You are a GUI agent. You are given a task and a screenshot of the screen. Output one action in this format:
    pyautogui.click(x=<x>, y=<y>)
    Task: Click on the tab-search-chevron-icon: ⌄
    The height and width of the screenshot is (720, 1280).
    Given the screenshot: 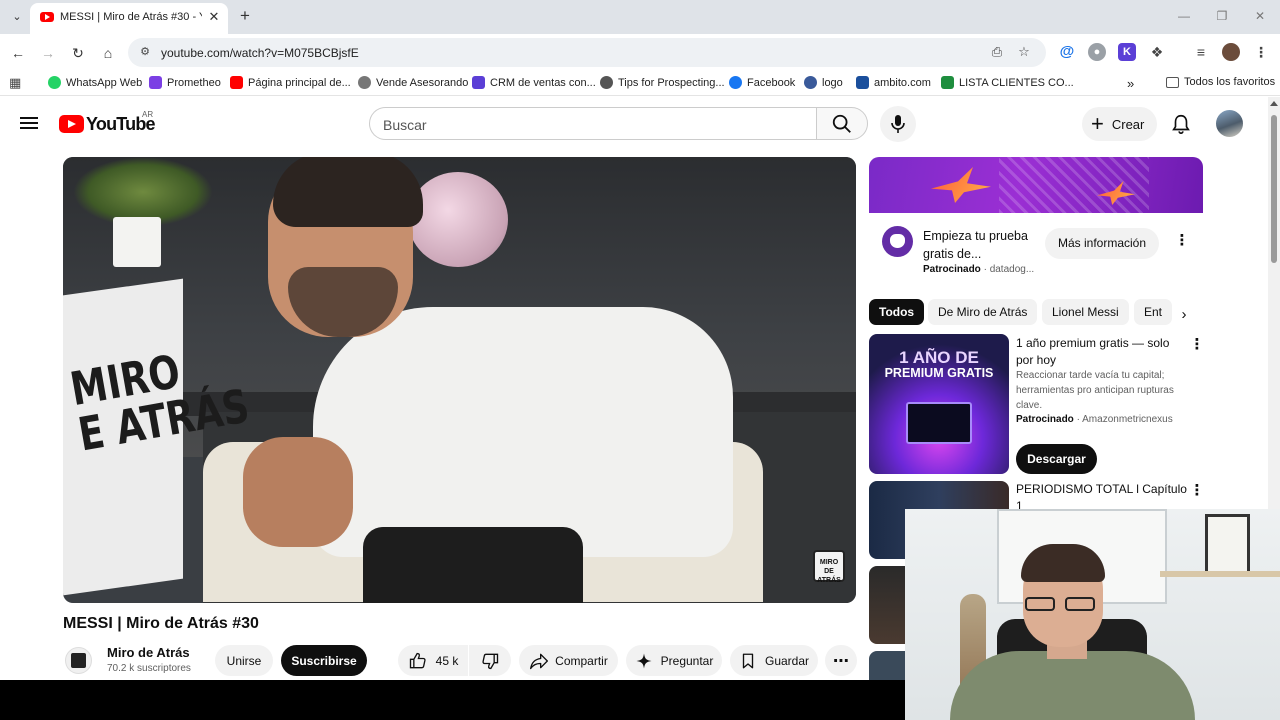 What is the action you would take?
    pyautogui.click(x=17, y=17)
    